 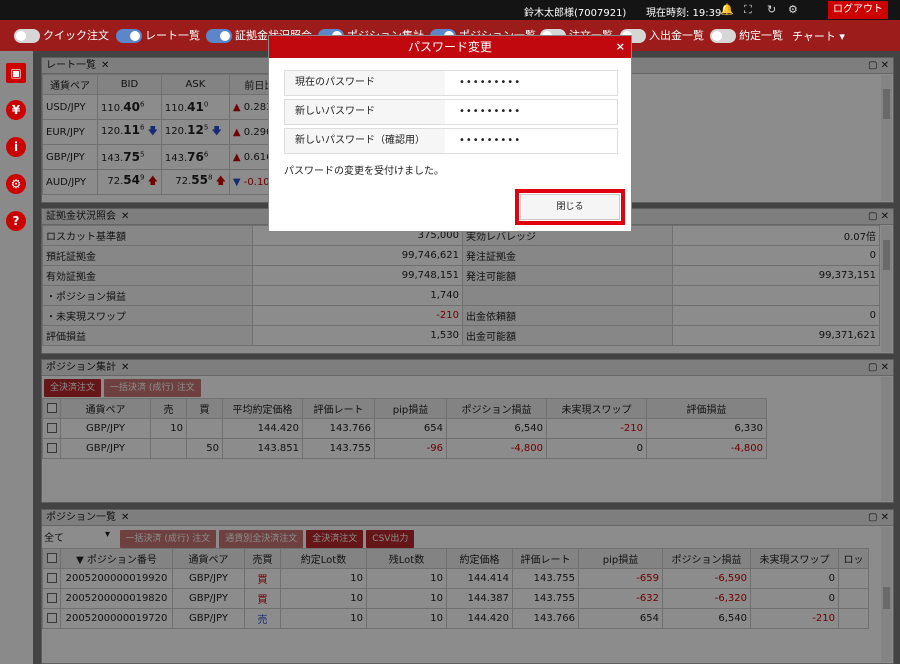 I want to click on toggle-deposit-list: 入出金一覧, so click(x=662, y=36).